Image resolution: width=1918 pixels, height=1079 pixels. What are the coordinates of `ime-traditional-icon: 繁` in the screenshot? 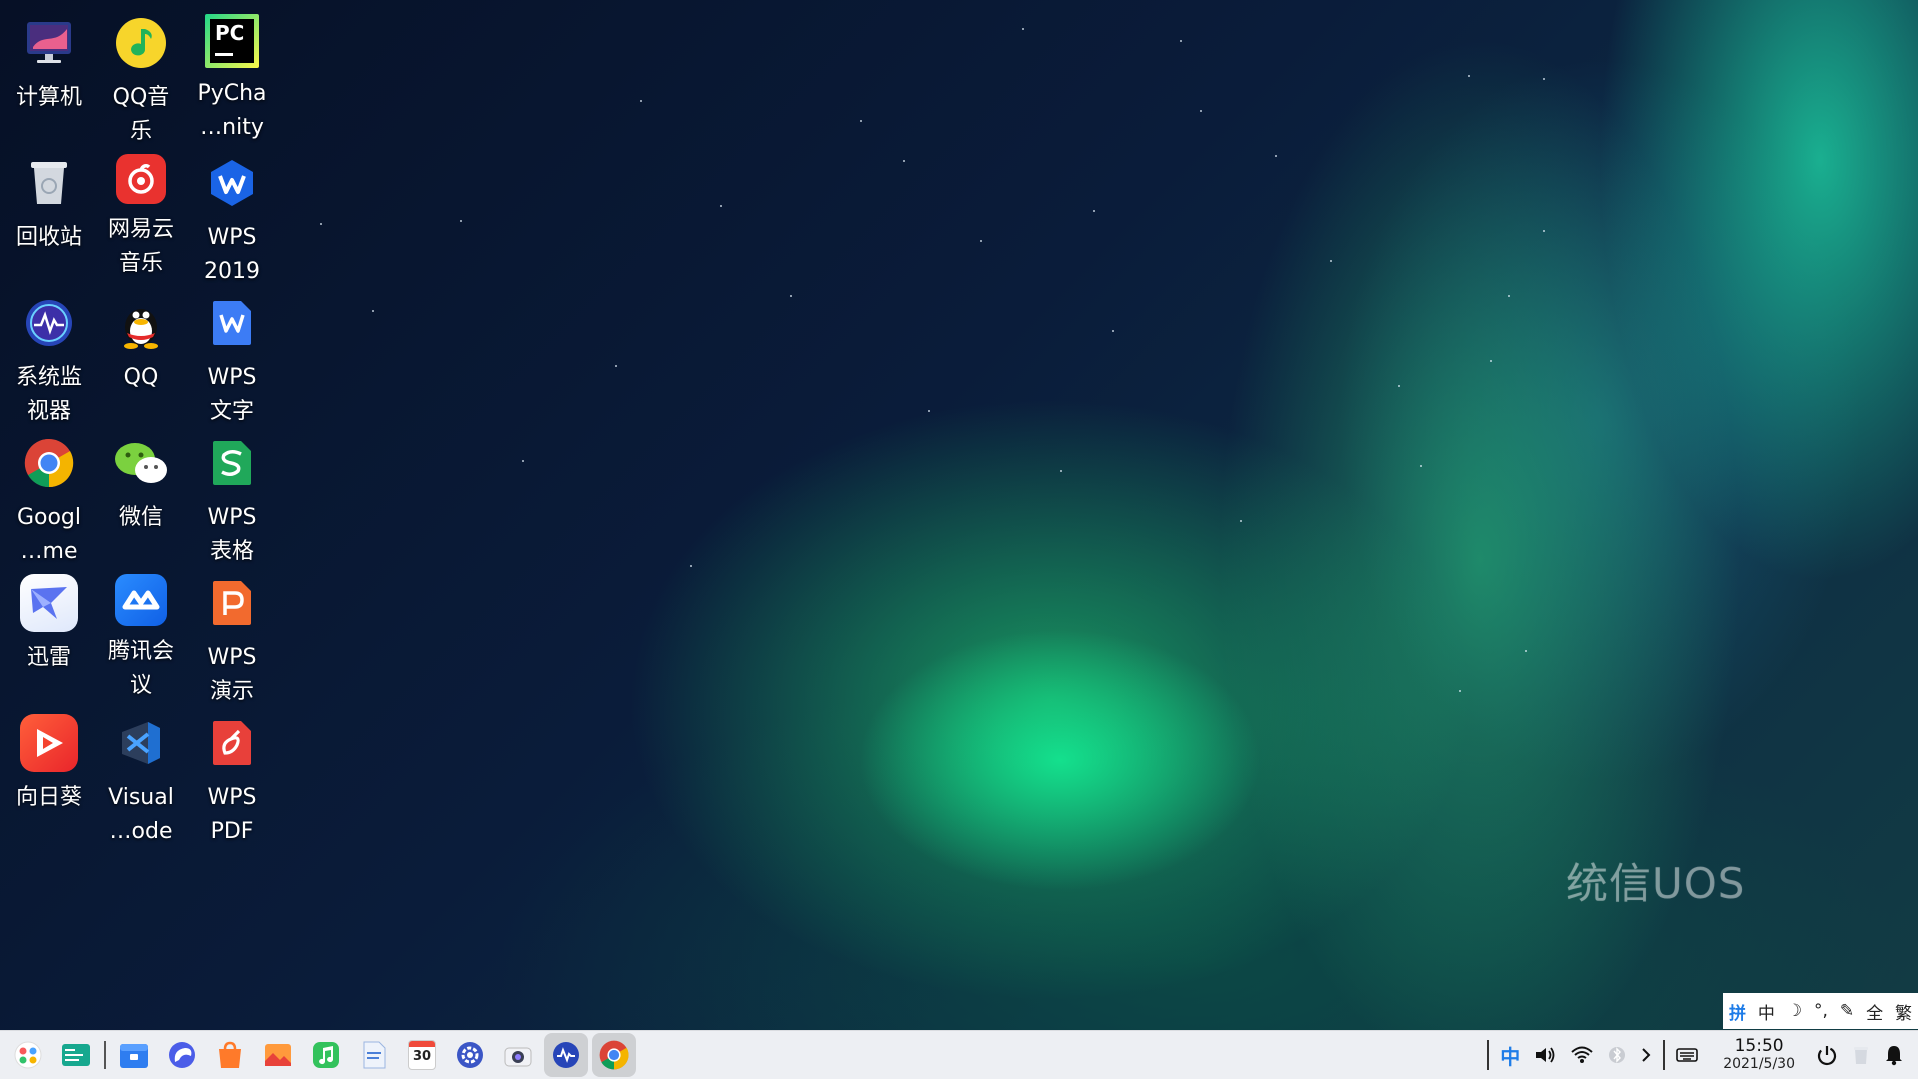 It's located at (1903, 1011).